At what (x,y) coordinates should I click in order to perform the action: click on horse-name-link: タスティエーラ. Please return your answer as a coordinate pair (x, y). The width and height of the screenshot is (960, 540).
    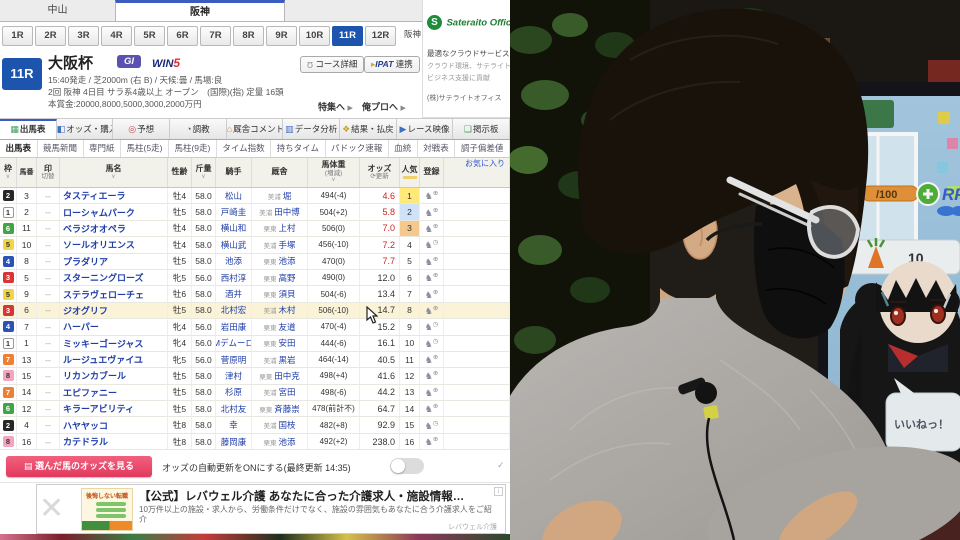
    Looking at the image, I should click on (94, 195).